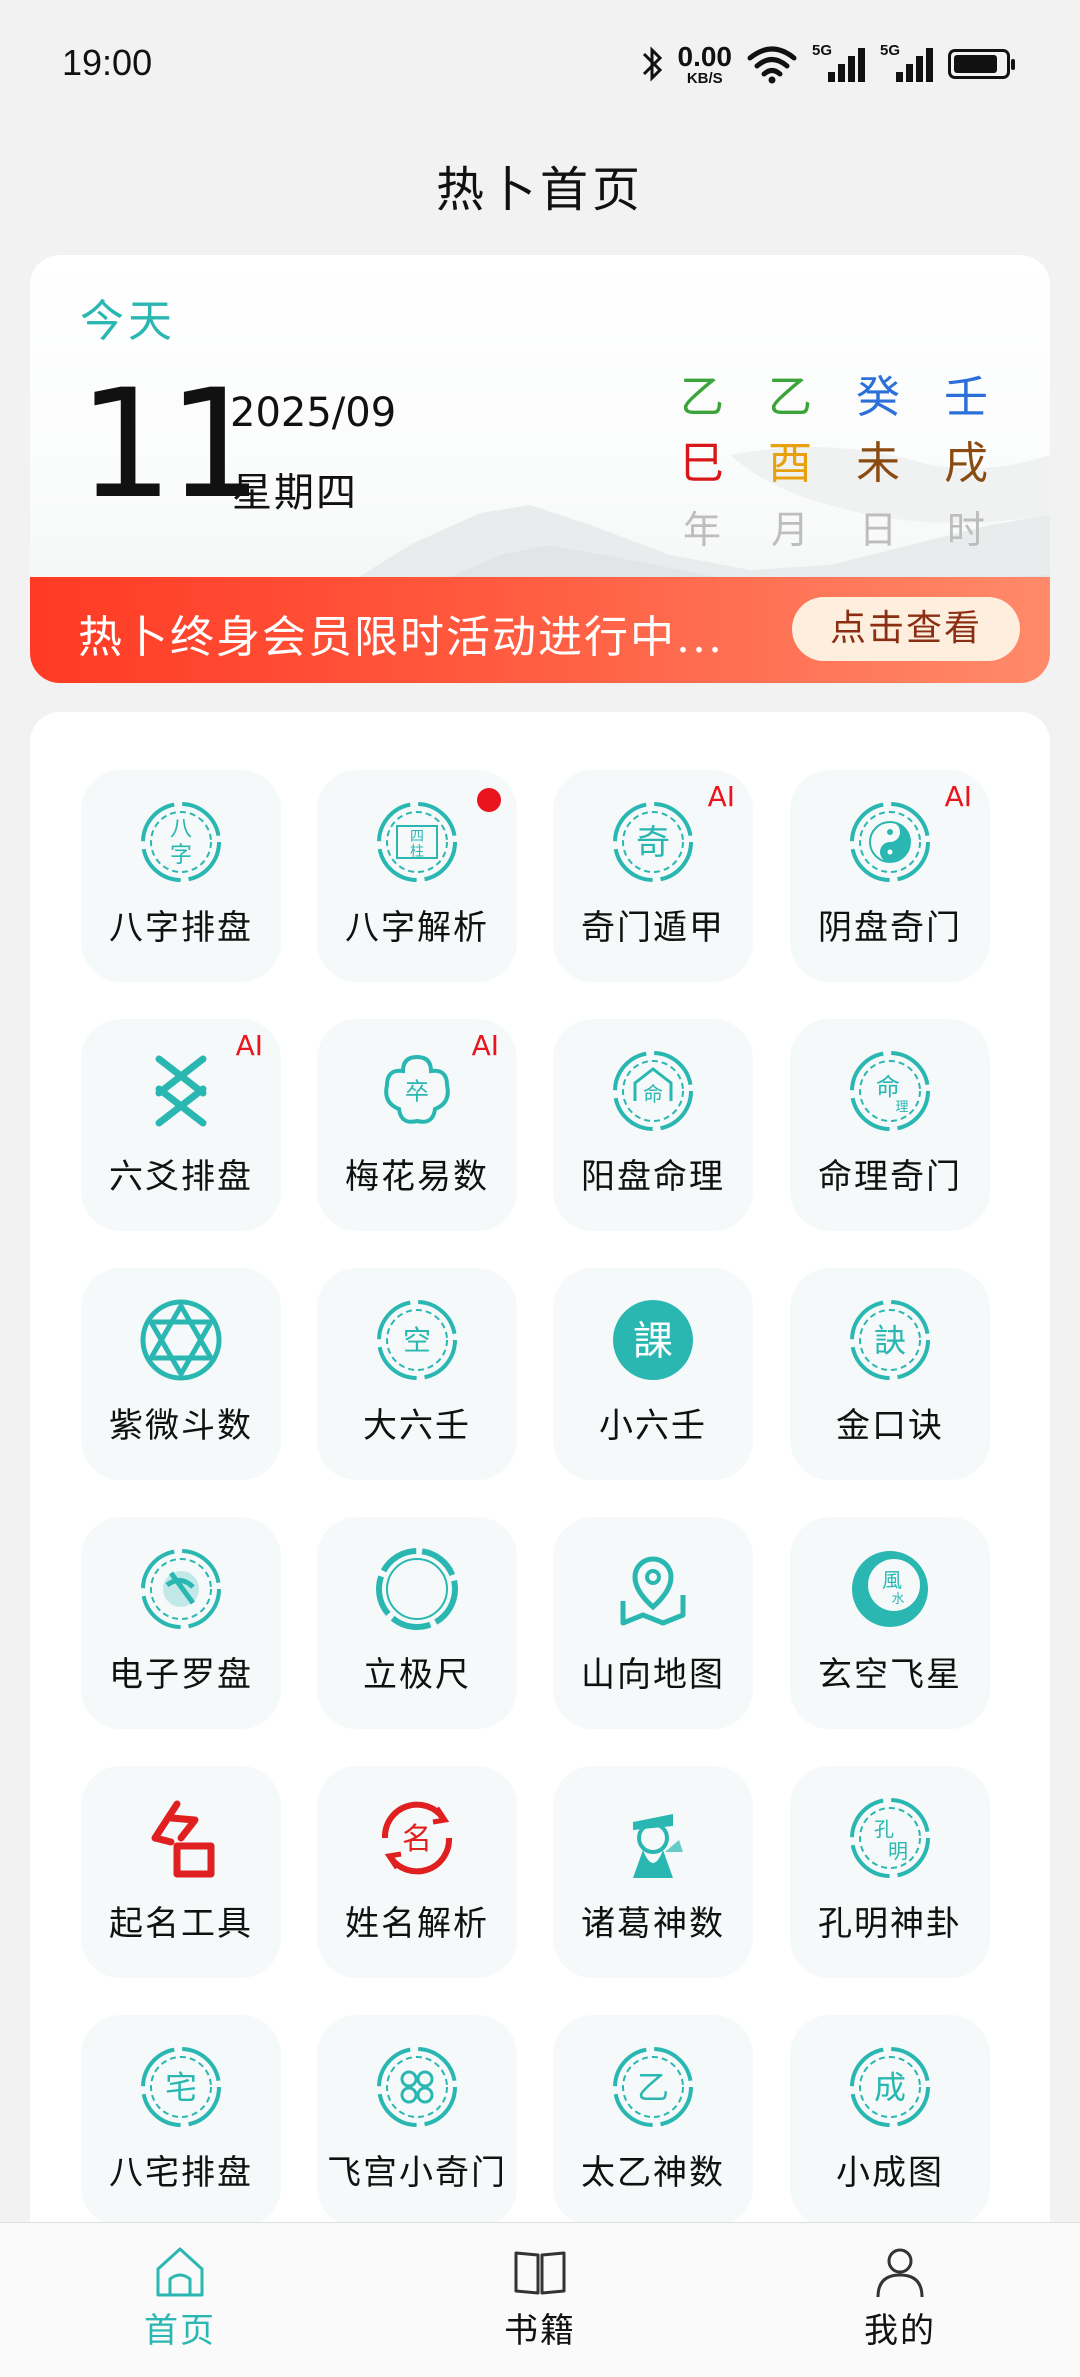 This screenshot has width=1080, height=2377. What do you see at coordinates (417, 837) in the screenshot?
I see `svg-text: 四` at bounding box center [417, 837].